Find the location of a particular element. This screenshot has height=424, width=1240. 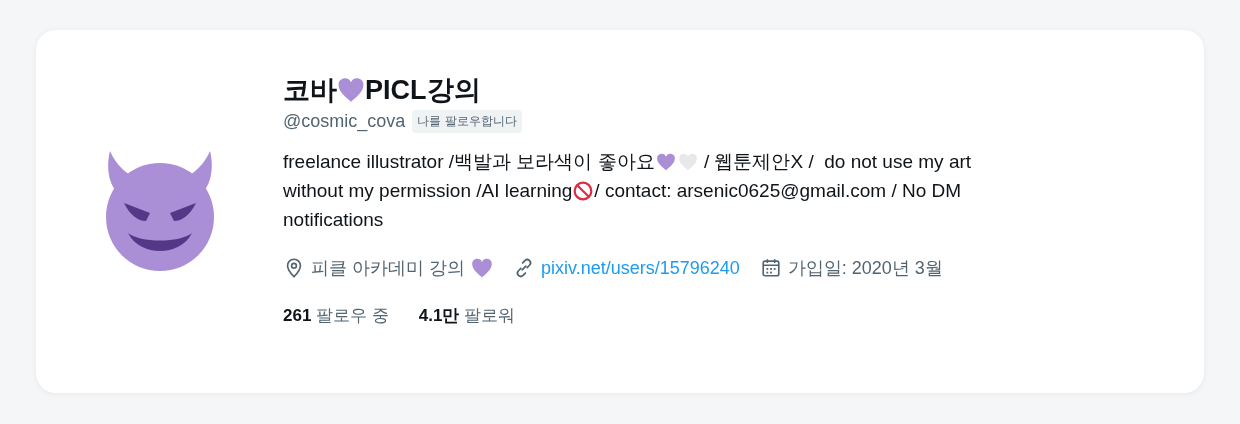

display-name: 코바 is located at coordinates (310, 90).